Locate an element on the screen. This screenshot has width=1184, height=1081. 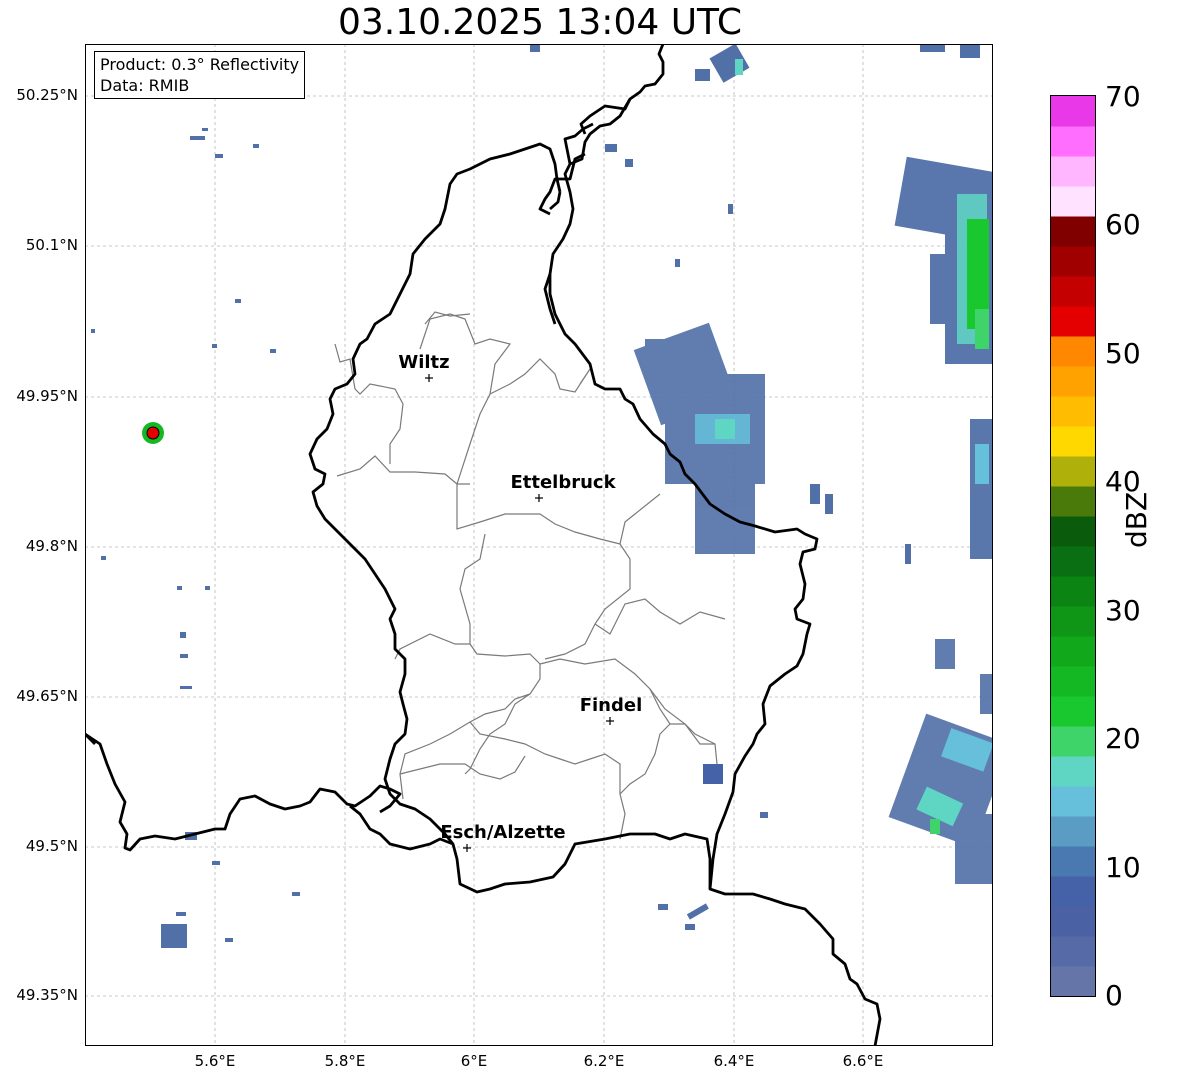
map-title: 03.10.2025 13:04 UTC is located at coordinates (540, 22).